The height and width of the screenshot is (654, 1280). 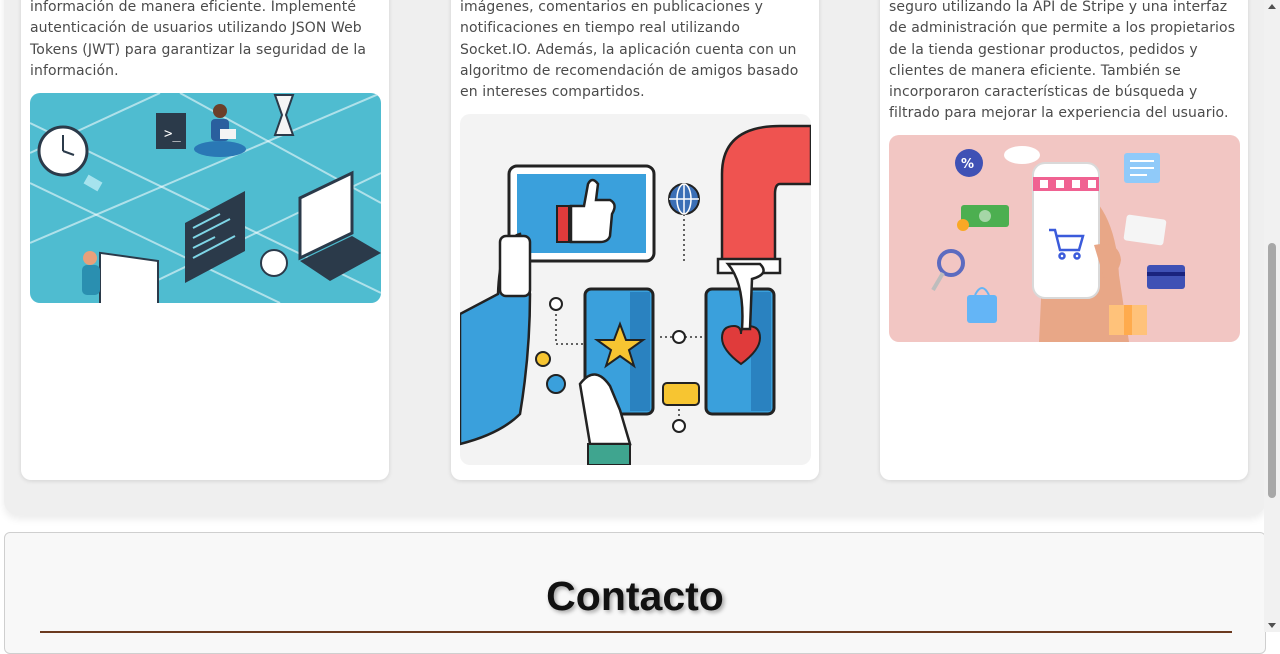 I want to click on project-image-isometric: >_, so click(x=205, y=198).